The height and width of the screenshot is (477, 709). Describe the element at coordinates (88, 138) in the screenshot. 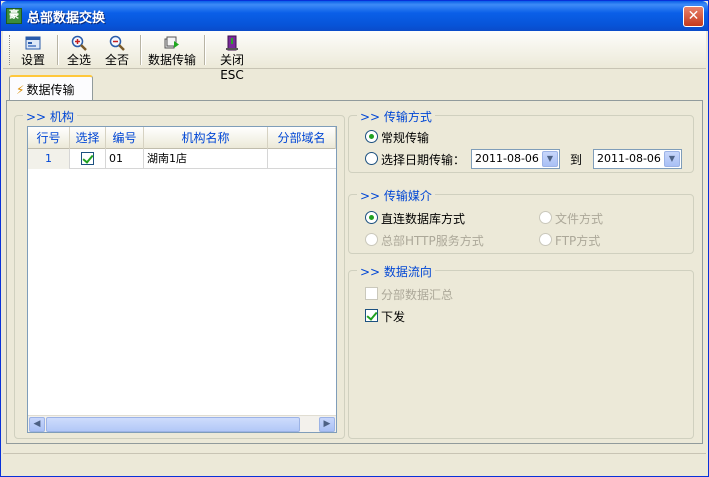

I see `col-header-select: 选择` at that location.